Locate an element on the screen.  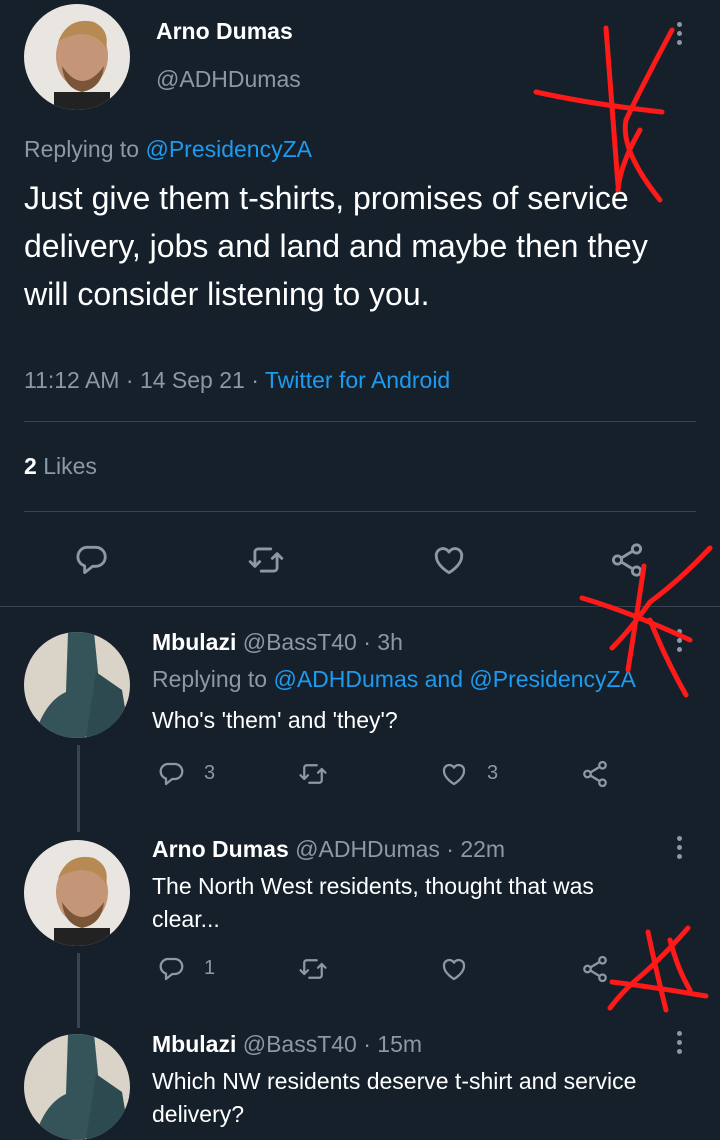
likes-stat: 2 Likes is located at coordinates (60, 466).